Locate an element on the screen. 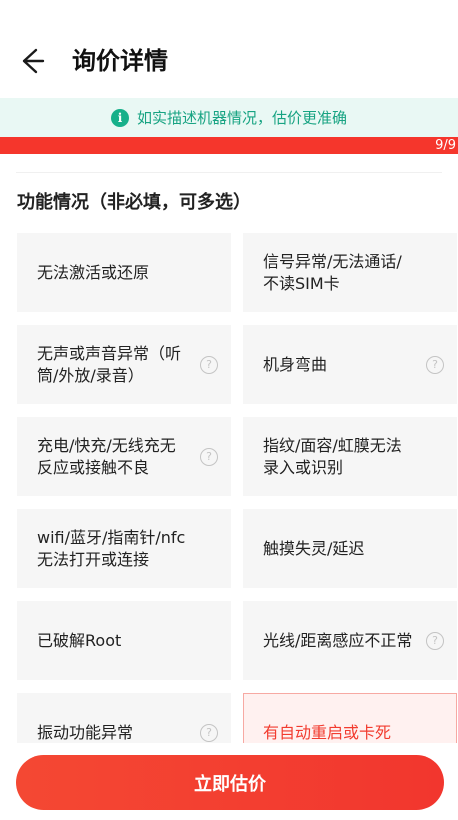 The height and width of the screenshot is (820, 458). info-icon: i is located at coordinates (119, 117).